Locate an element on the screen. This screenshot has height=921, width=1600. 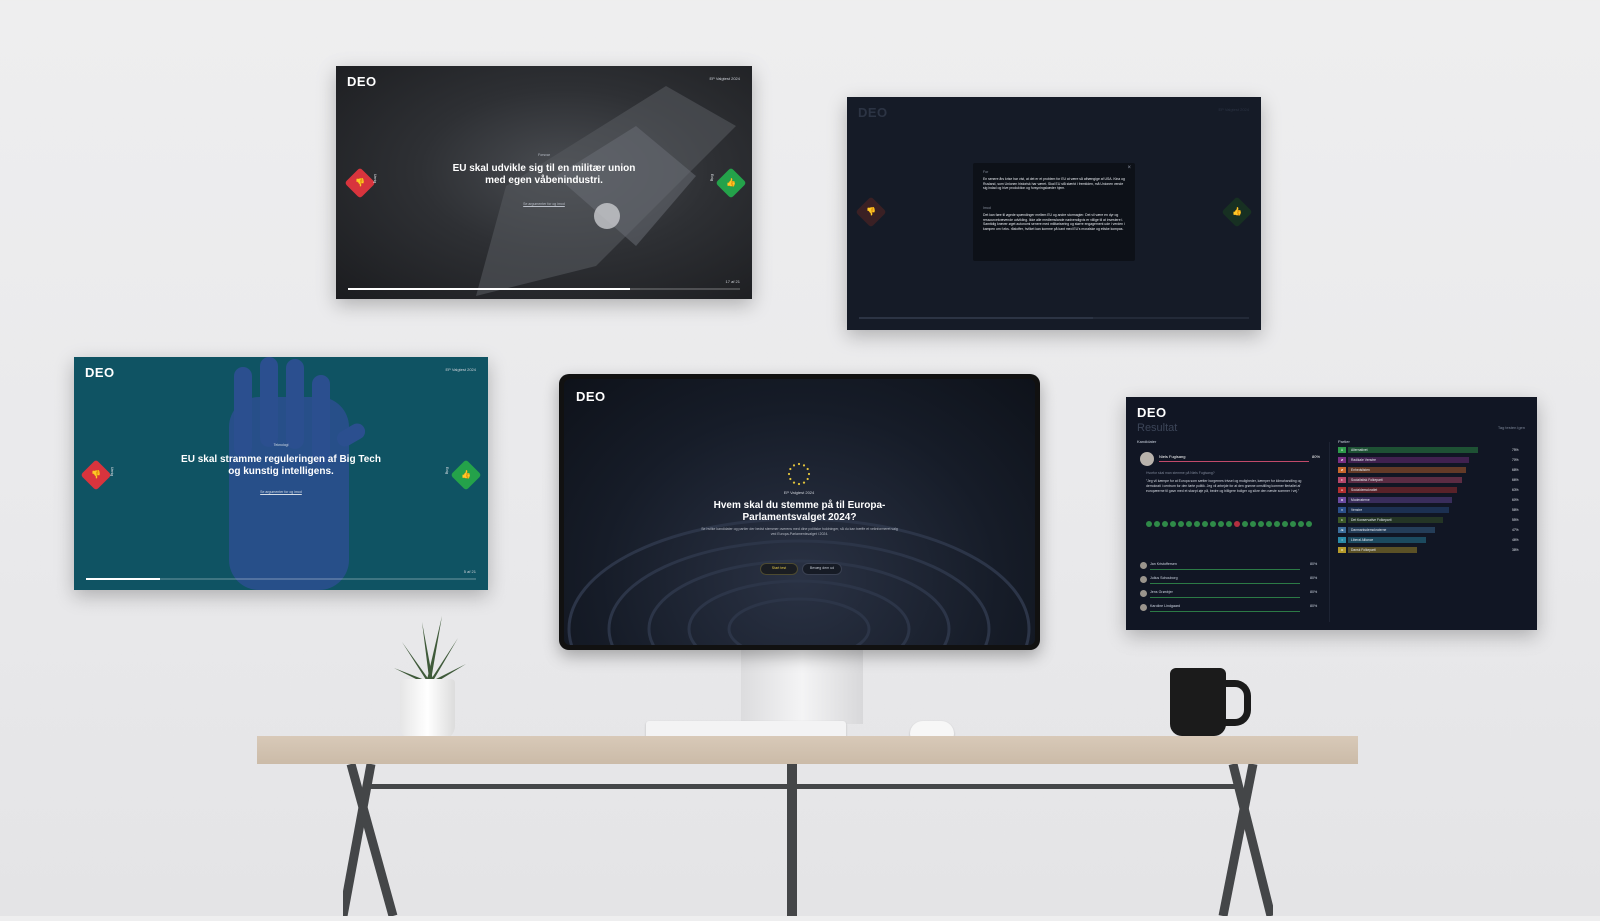
party-badge: Ø is located at coordinates (1342, 460).